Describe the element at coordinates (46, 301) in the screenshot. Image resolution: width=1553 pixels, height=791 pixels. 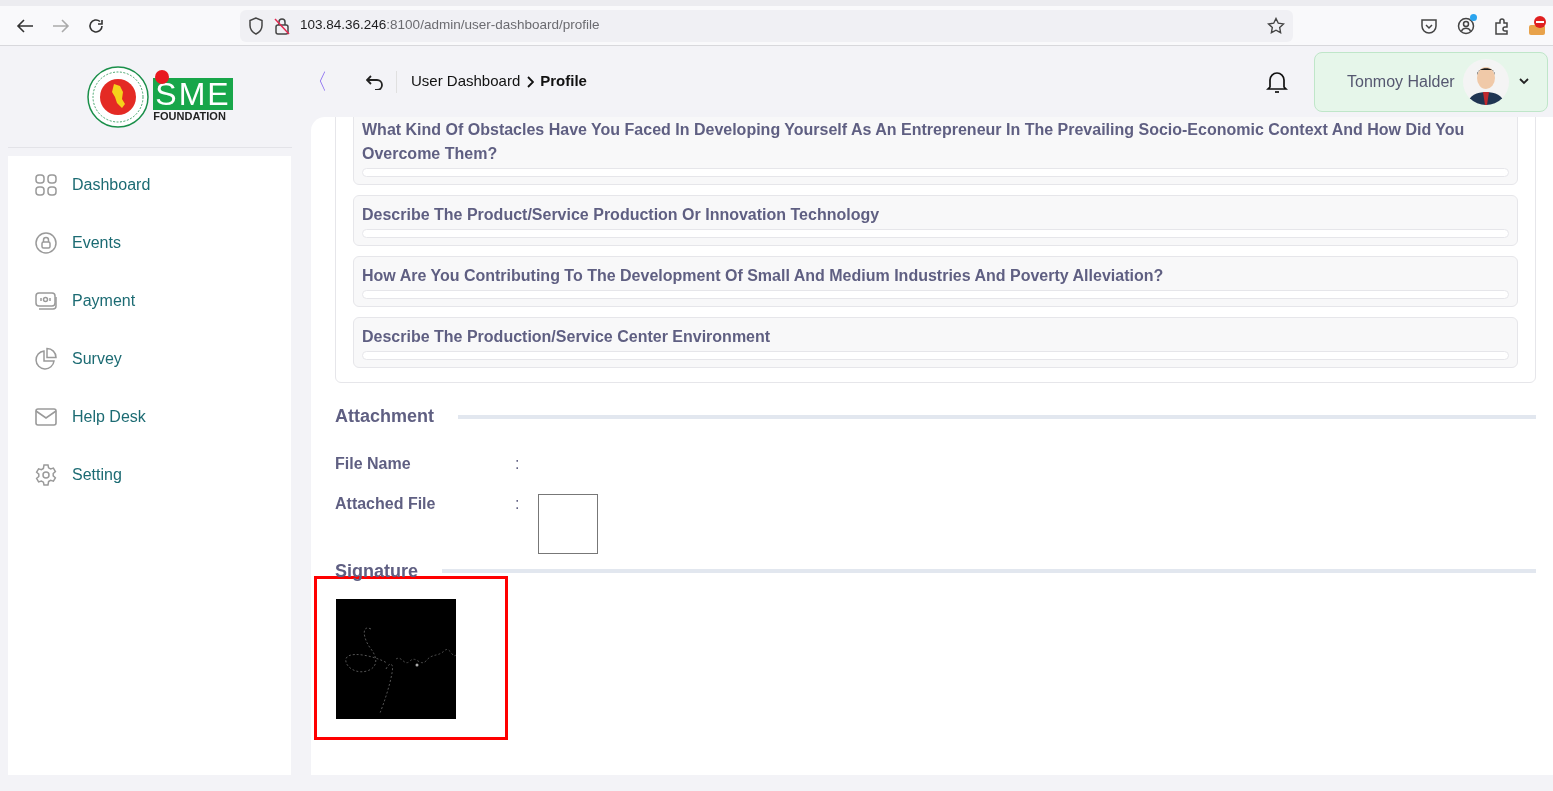
I see `money-icon` at that location.